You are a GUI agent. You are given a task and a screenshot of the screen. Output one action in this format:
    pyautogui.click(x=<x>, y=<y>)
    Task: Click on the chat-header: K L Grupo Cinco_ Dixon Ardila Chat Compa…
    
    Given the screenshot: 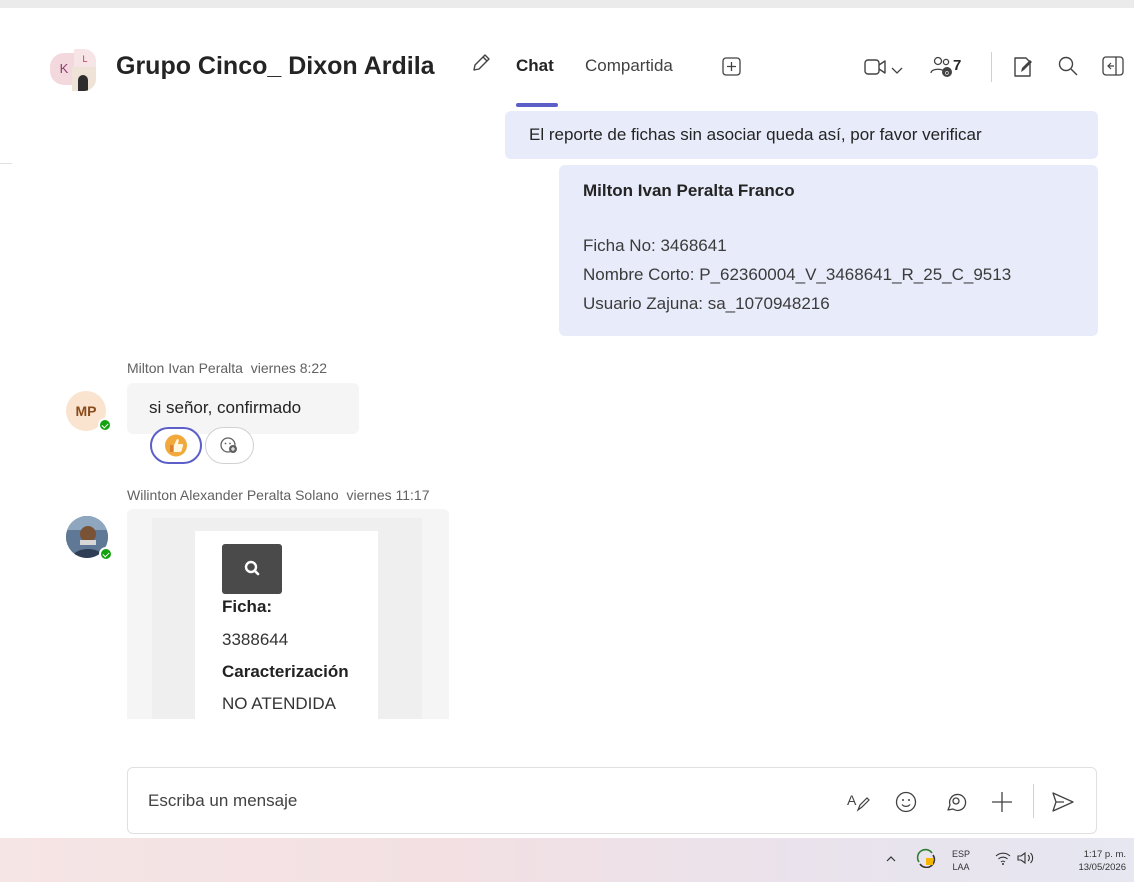 What is the action you would take?
    pyautogui.click(x=567, y=58)
    